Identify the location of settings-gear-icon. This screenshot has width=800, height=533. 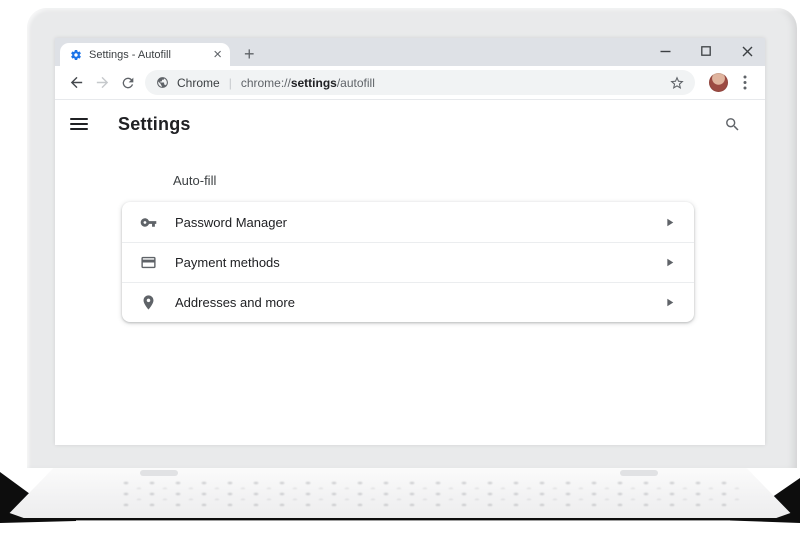
(76, 55).